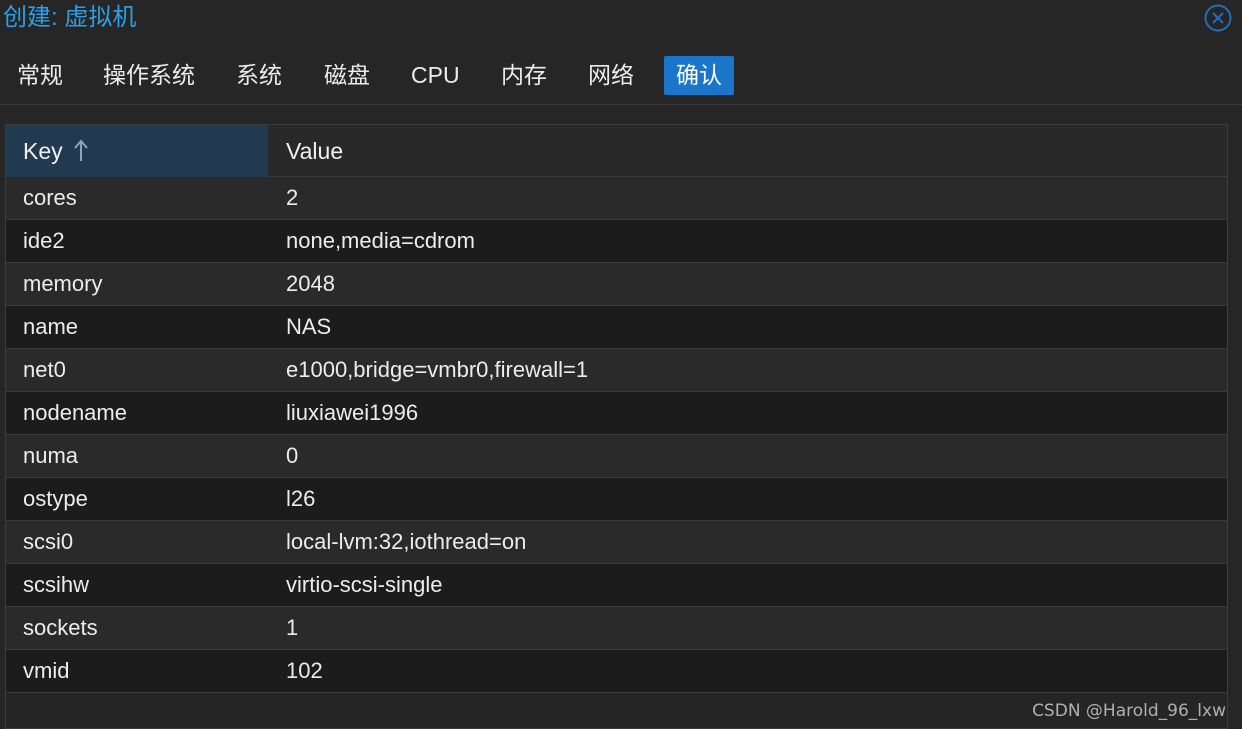  What do you see at coordinates (51, 326) in the screenshot?
I see `row-key: name` at bounding box center [51, 326].